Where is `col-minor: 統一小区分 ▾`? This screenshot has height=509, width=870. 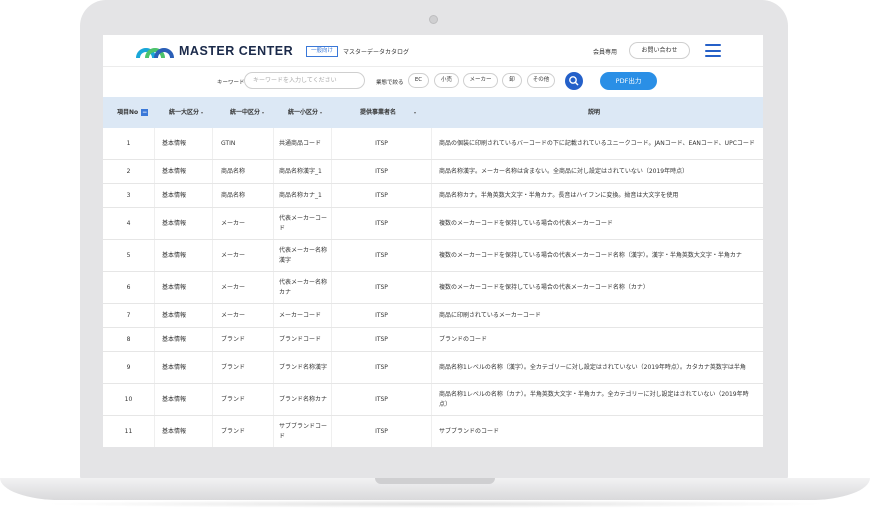
col-minor: 統一小区分 ▾ is located at coordinates (305, 112).